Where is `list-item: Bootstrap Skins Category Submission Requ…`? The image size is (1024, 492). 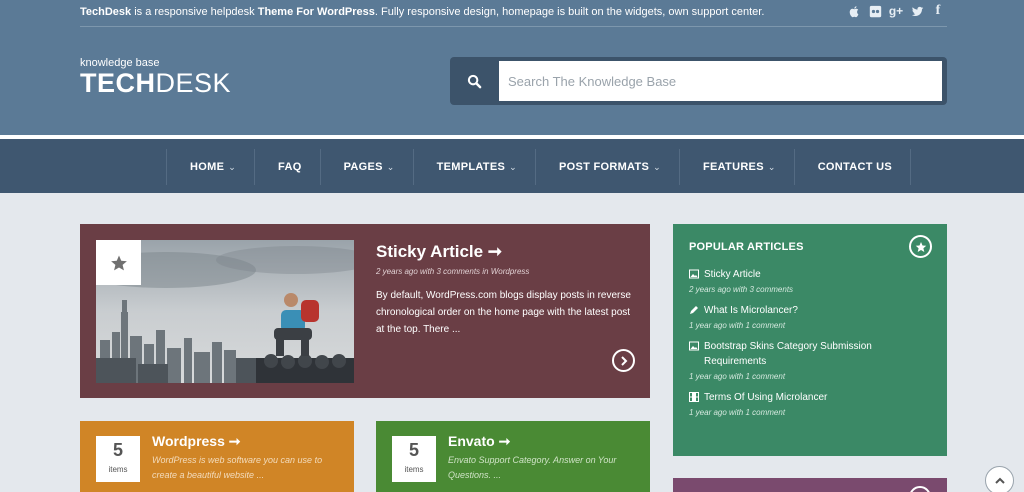
list-item: Bootstrap Skins Category Submission Requ… is located at coordinates (811, 360).